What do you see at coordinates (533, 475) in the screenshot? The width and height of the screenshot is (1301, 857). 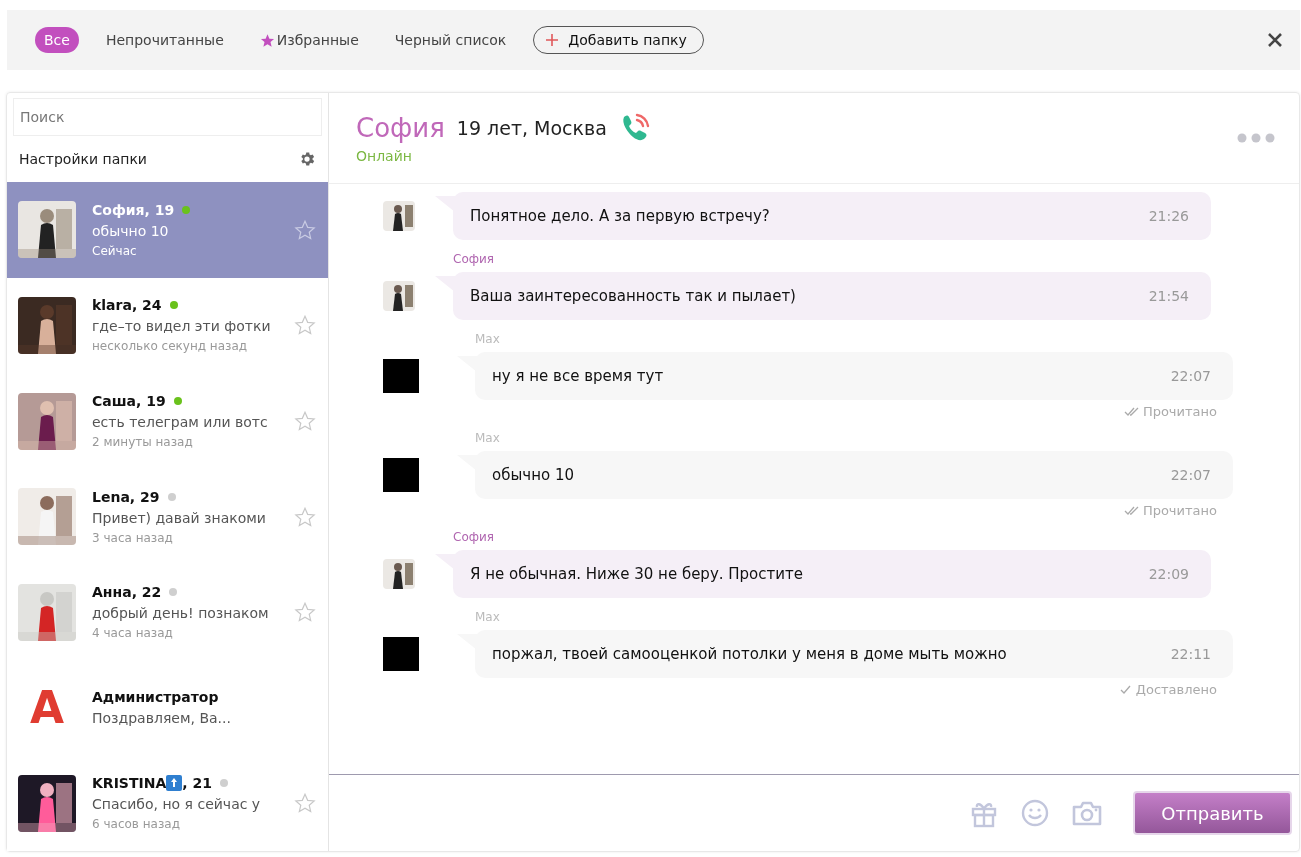 I see `message-text: обычно 10` at bounding box center [533, 475].